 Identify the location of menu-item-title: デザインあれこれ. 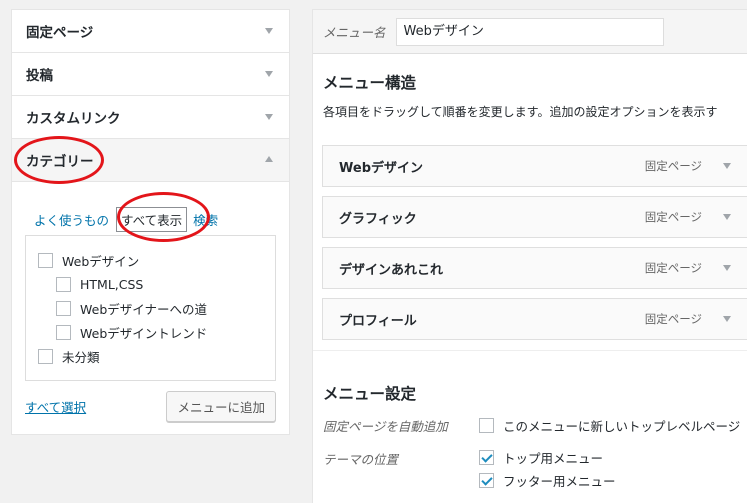
(391, 270).